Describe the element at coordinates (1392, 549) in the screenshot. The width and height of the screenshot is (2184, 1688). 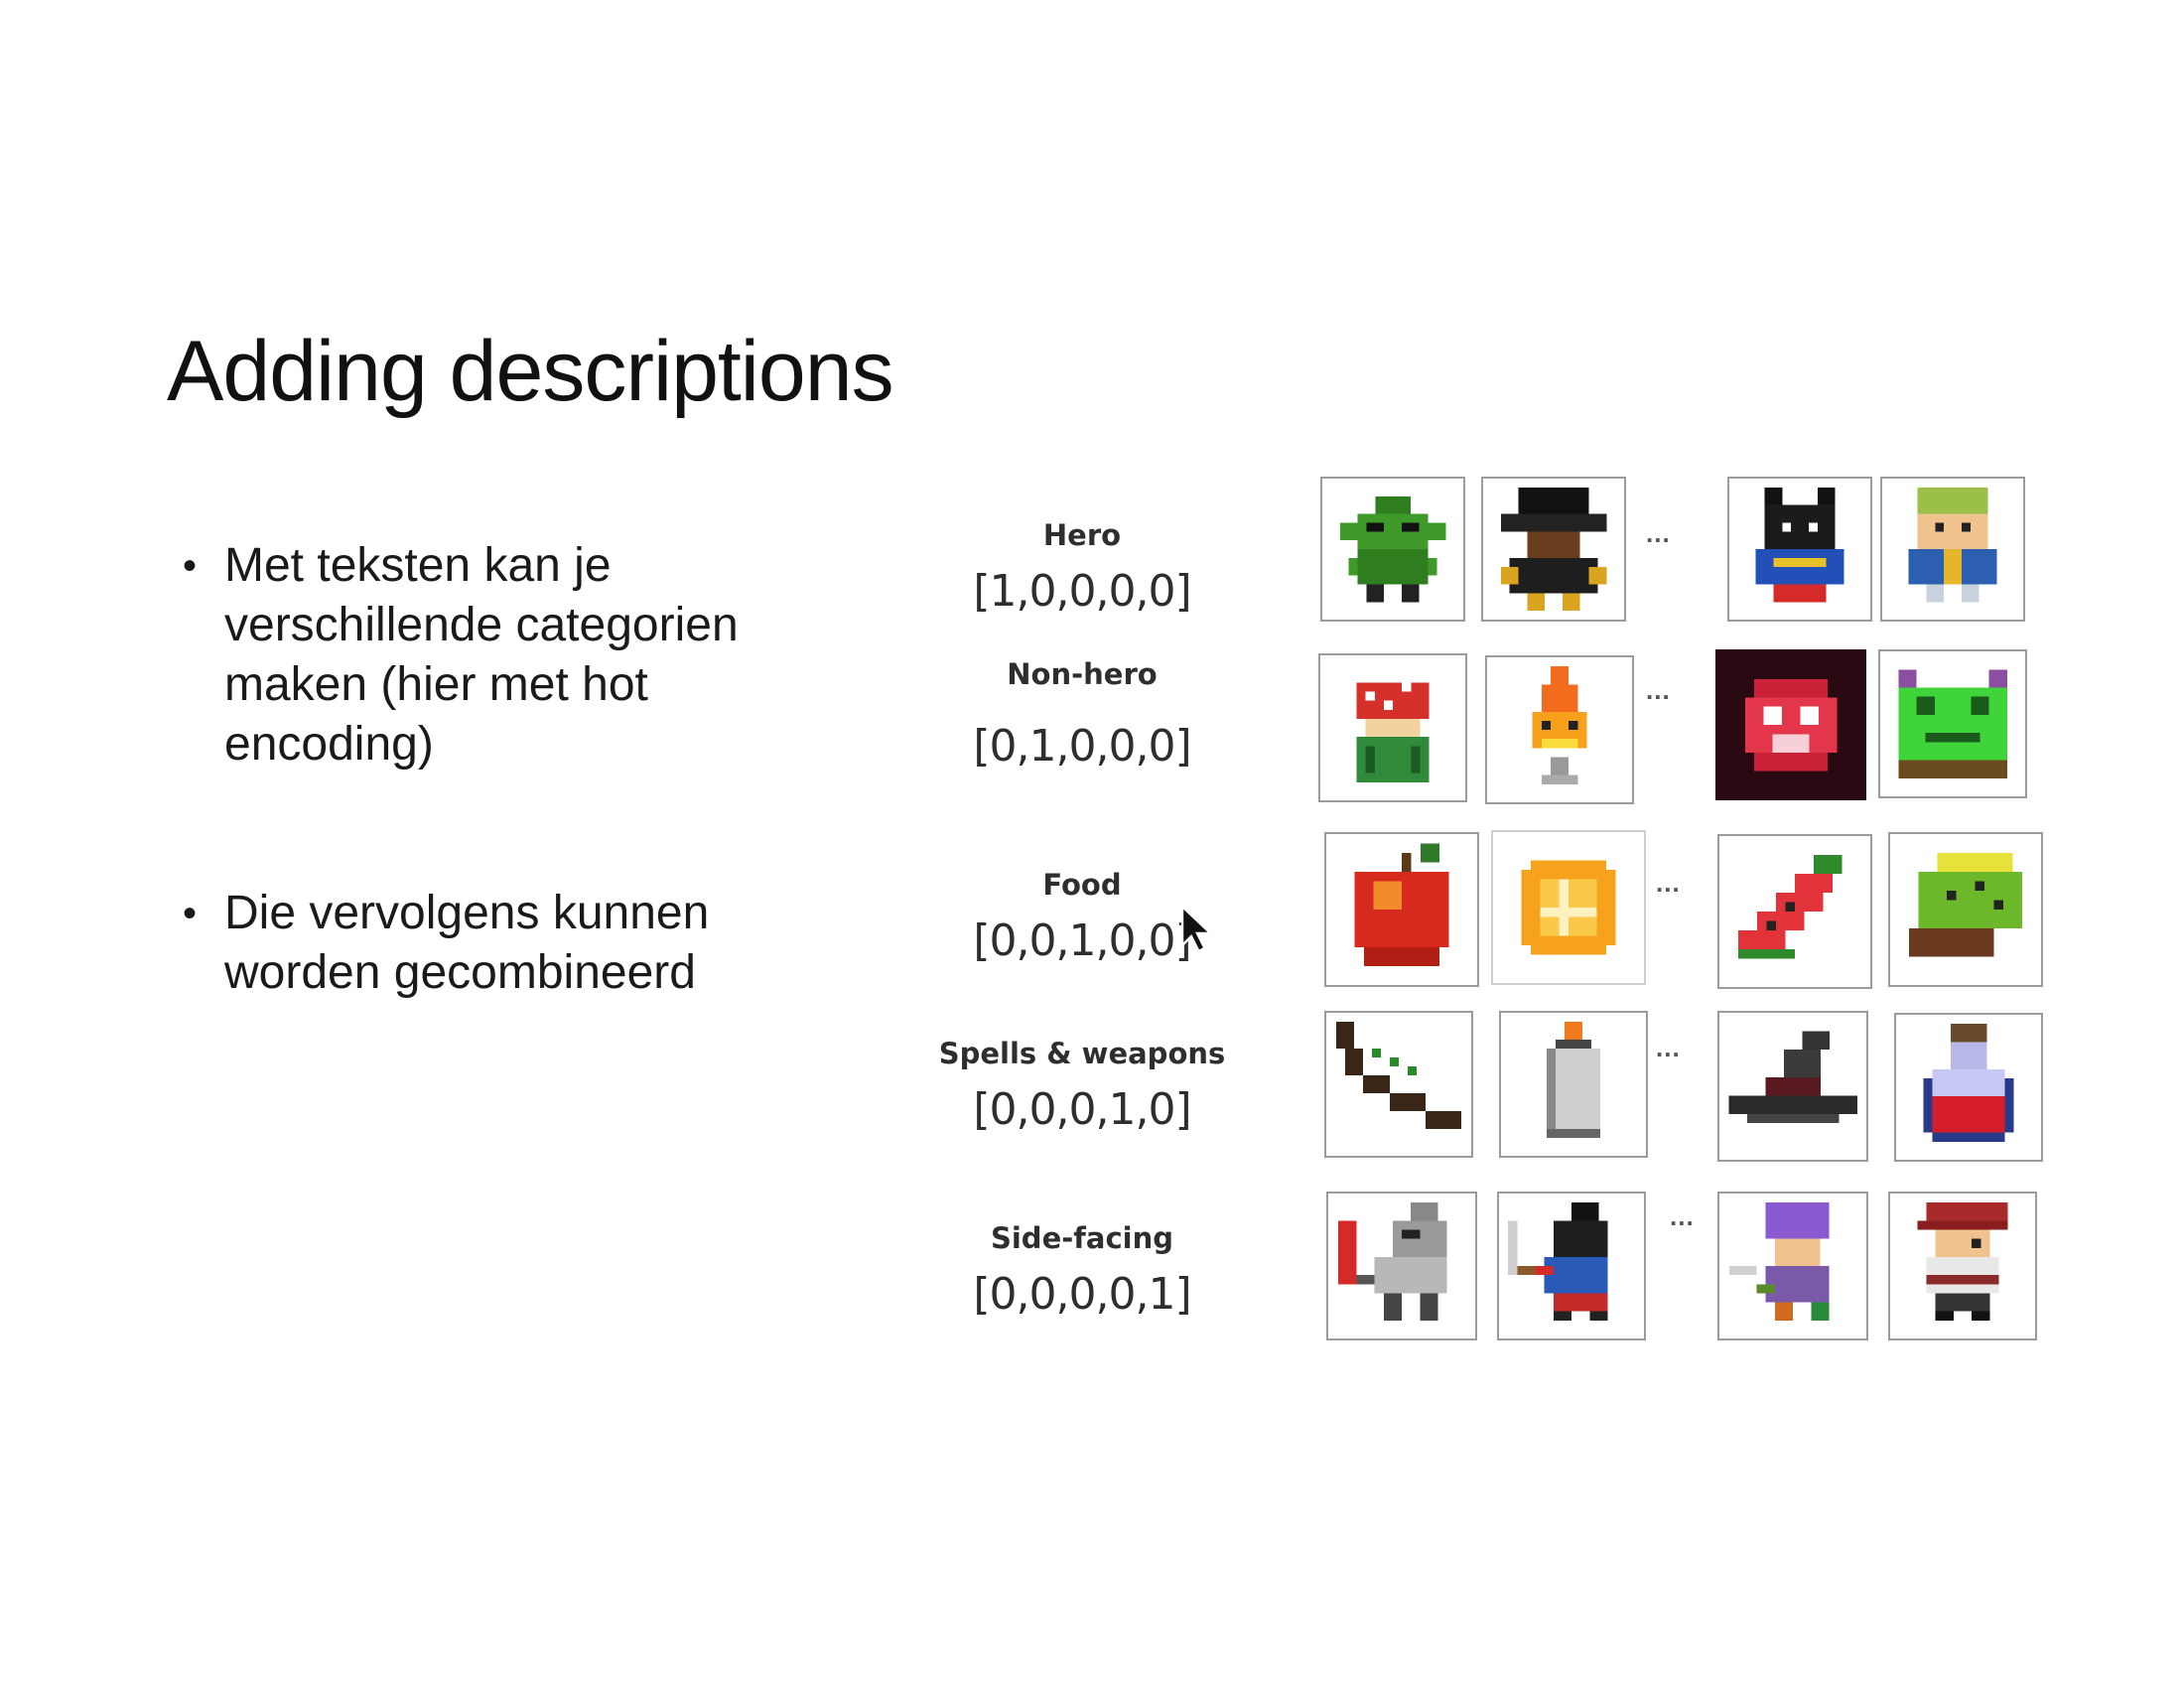
I see `green-goblin-icon` at that location.